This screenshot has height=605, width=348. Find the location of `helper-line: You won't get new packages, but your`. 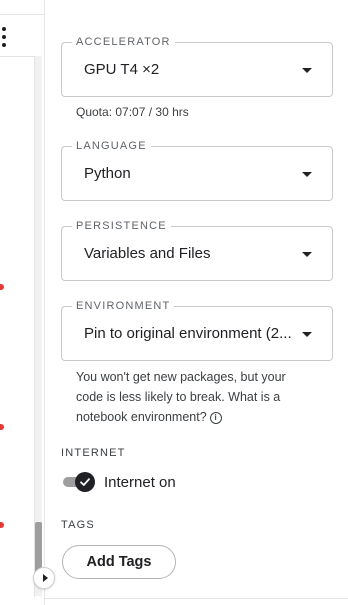

helper-line: You won't get new packages, but your is located at coordinates (181, 377).